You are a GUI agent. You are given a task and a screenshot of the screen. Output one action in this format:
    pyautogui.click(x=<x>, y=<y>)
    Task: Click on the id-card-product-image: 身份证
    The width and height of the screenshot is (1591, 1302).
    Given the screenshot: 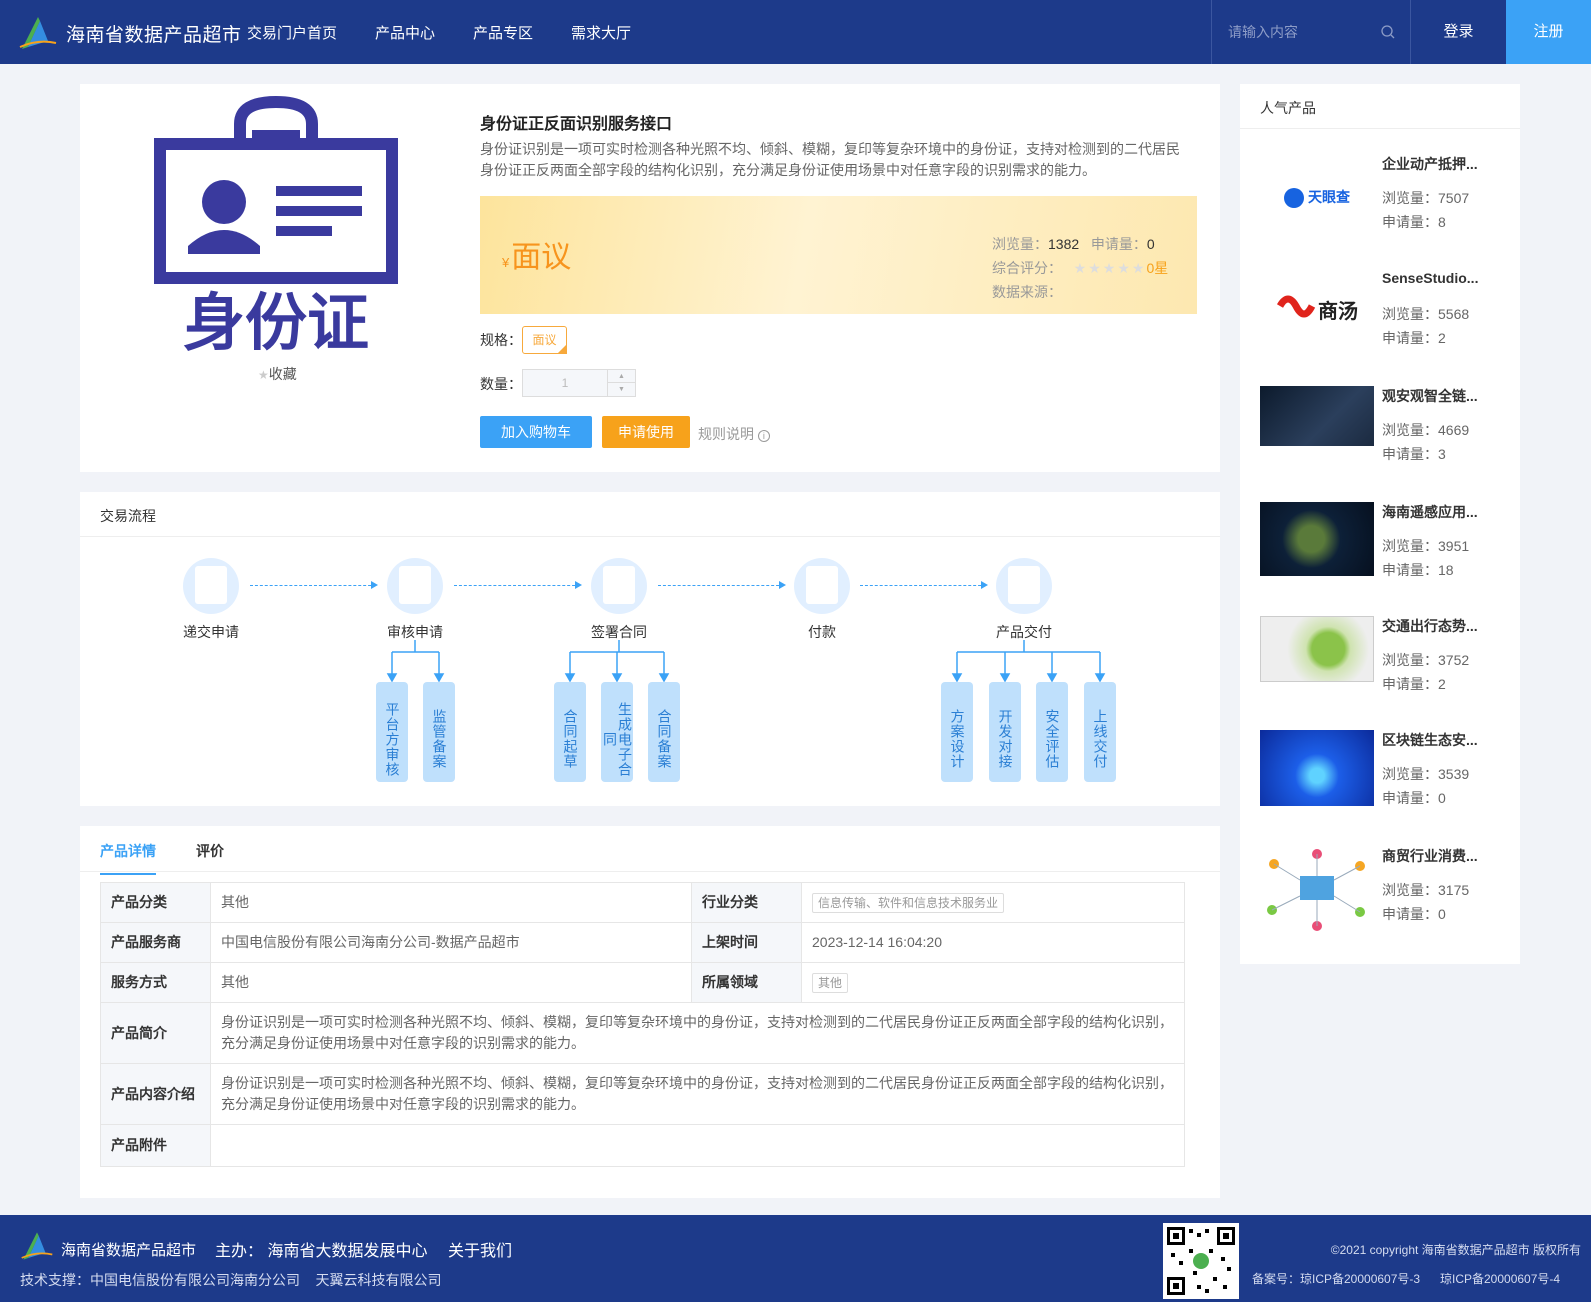 What is the action you would take?
    pyautogui.click(x=276, y=226)
    